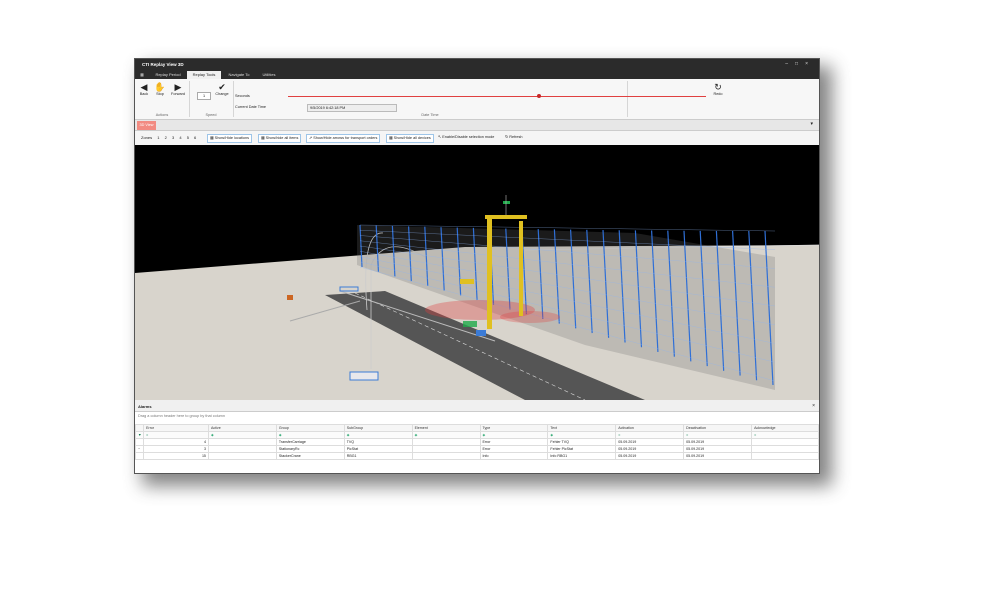  What do you see at coordinates (785, 428) in the screenshot?
I see `column-header-acknowledge: Acknowledge` at bounding box center [785, 428].